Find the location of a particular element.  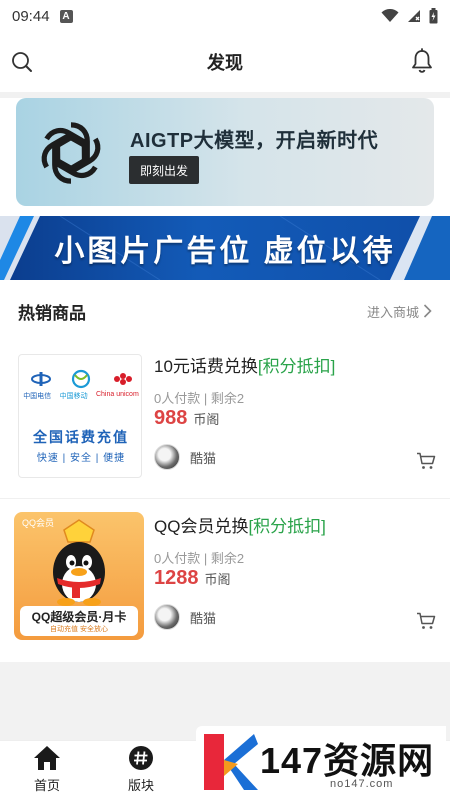

unicom-label: China unicom is located at coordinates (117, 394).